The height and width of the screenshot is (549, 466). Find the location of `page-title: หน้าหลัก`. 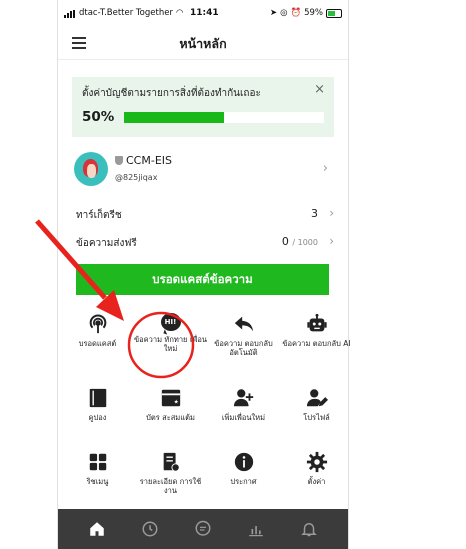

page-title: หน้าหลัก is located at coordinates (203, 43).